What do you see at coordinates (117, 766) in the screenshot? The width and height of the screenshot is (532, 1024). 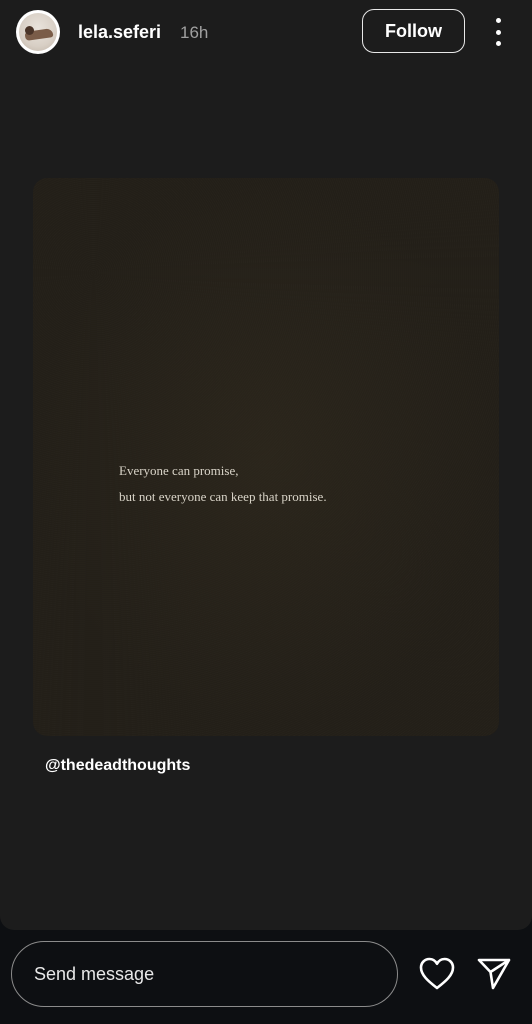 I see `credit-mention: @thedeadthoughts` at bounding box center [117, 766].